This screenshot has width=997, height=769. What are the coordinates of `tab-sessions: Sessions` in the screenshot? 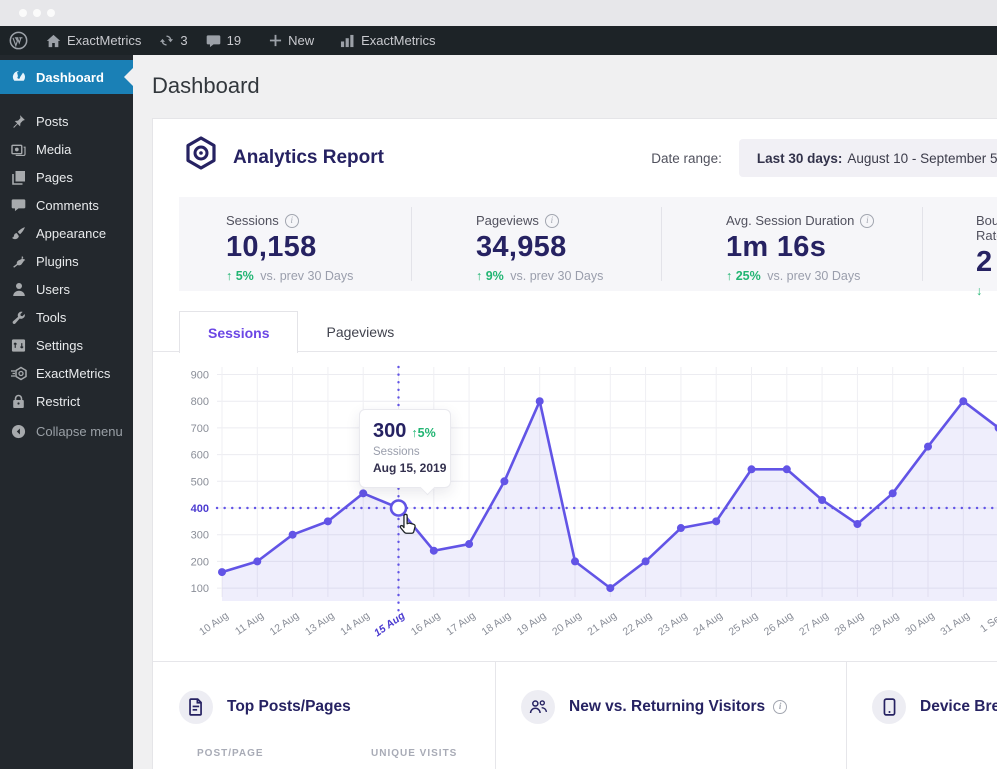 It's located at (239, 332).